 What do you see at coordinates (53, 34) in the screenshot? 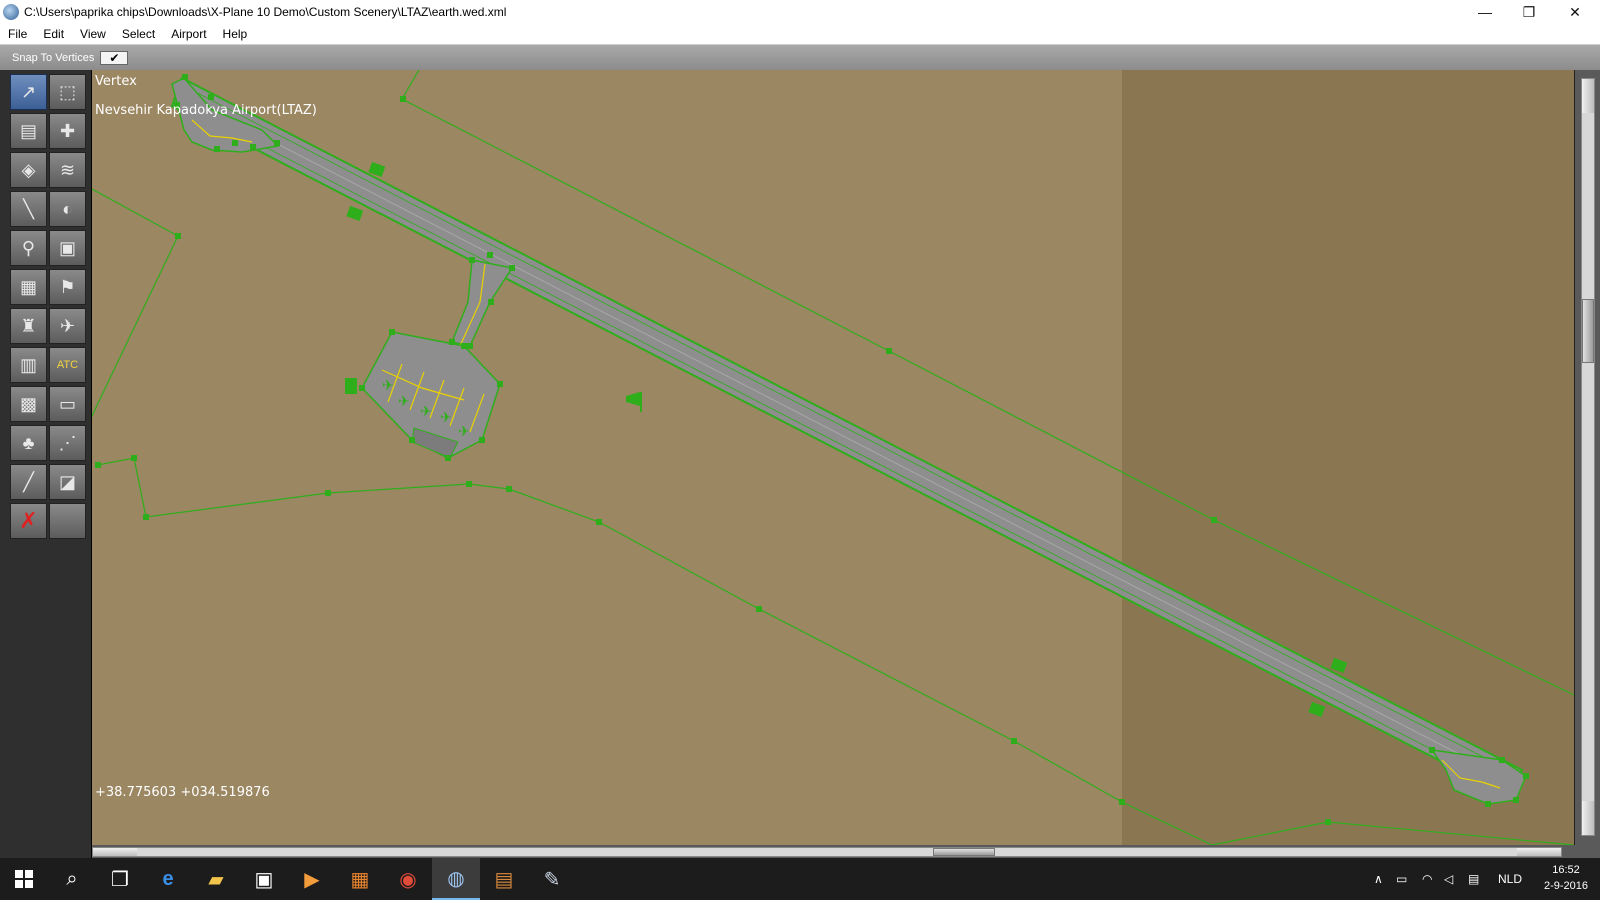
I see `menu-edit: Edit` at bounding box center [53, 34].